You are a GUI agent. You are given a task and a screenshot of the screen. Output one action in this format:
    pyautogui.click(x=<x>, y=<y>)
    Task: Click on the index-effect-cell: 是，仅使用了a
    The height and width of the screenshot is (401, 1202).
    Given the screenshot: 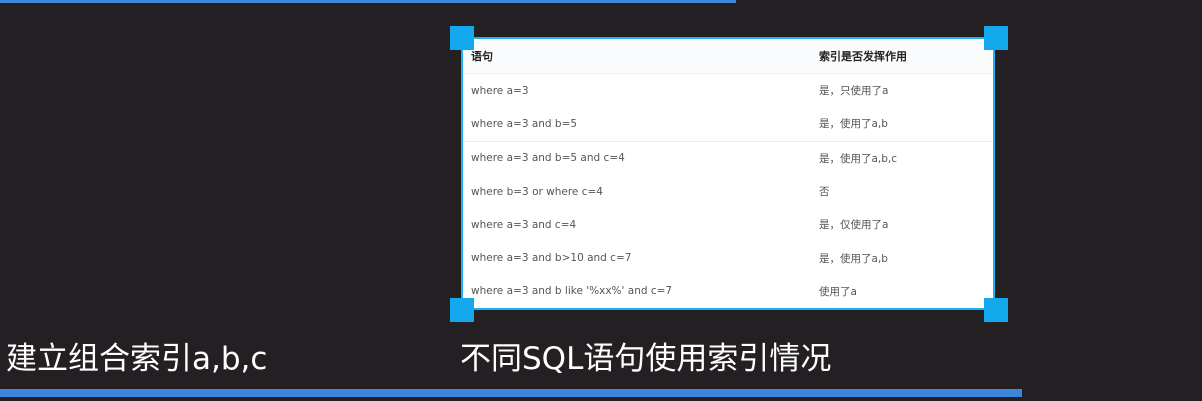 What is the action you would take?
    pyautogui.click(x=854, y=225)
    